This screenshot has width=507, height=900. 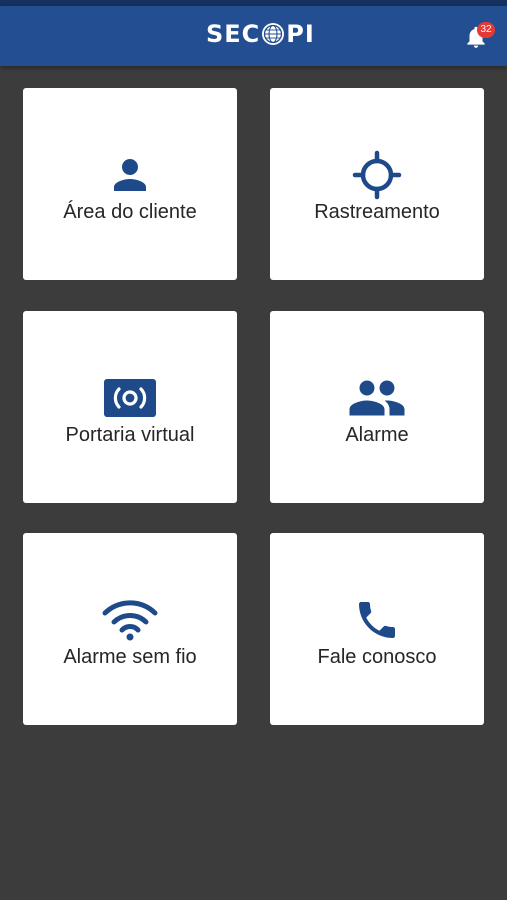 What do you see at coordinates (130, 175) in the screenshot?
I see `person-icon` at bounding box center [130, 175].